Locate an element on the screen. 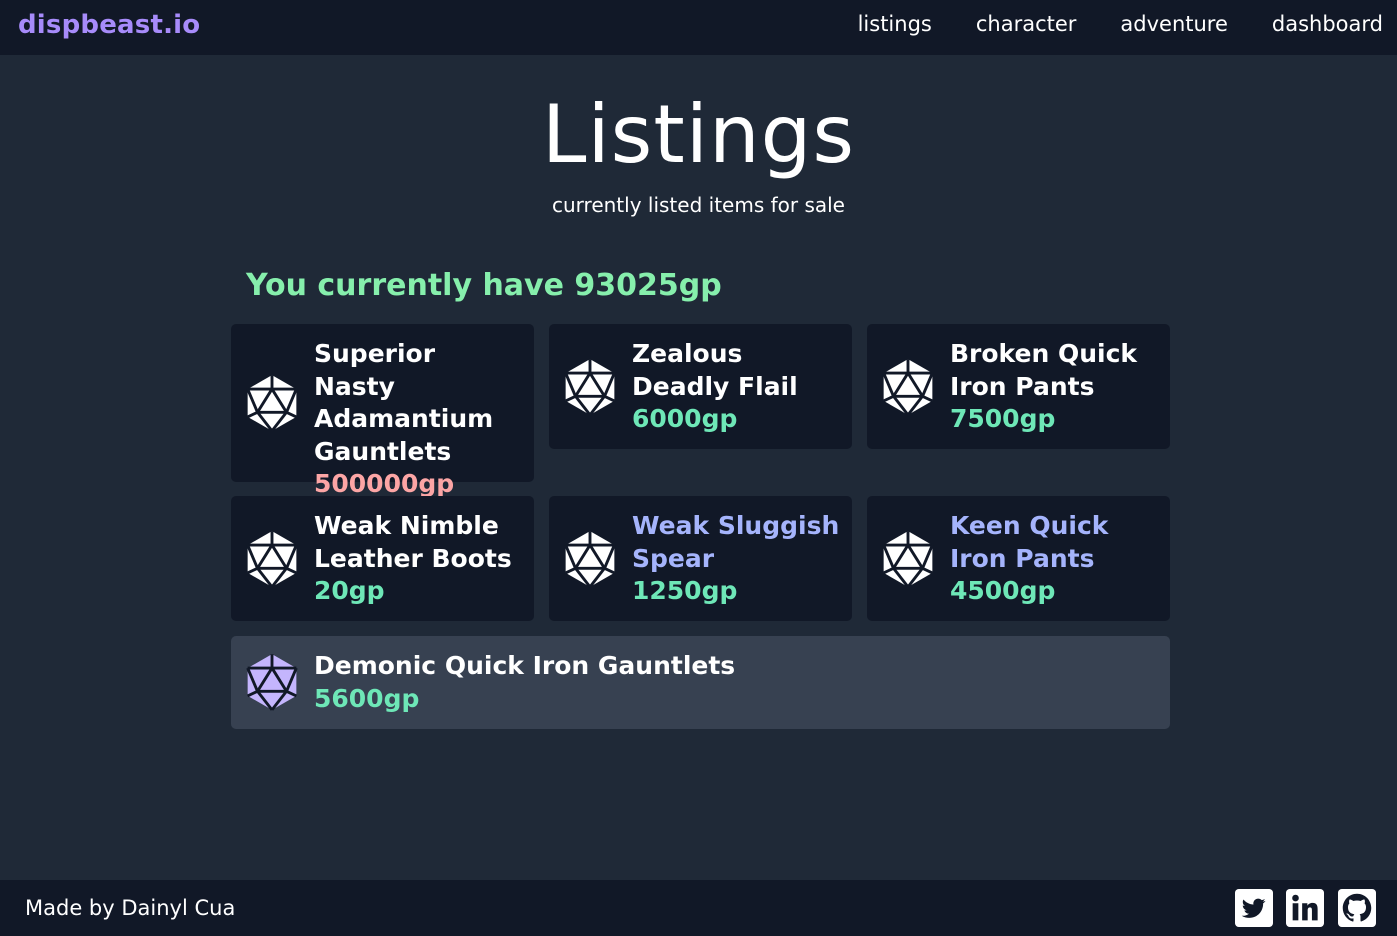 Image resolution: width=1397 pixels, height=936 pixels. listing-price: 7500gp is located at coordinates (1003, 418).